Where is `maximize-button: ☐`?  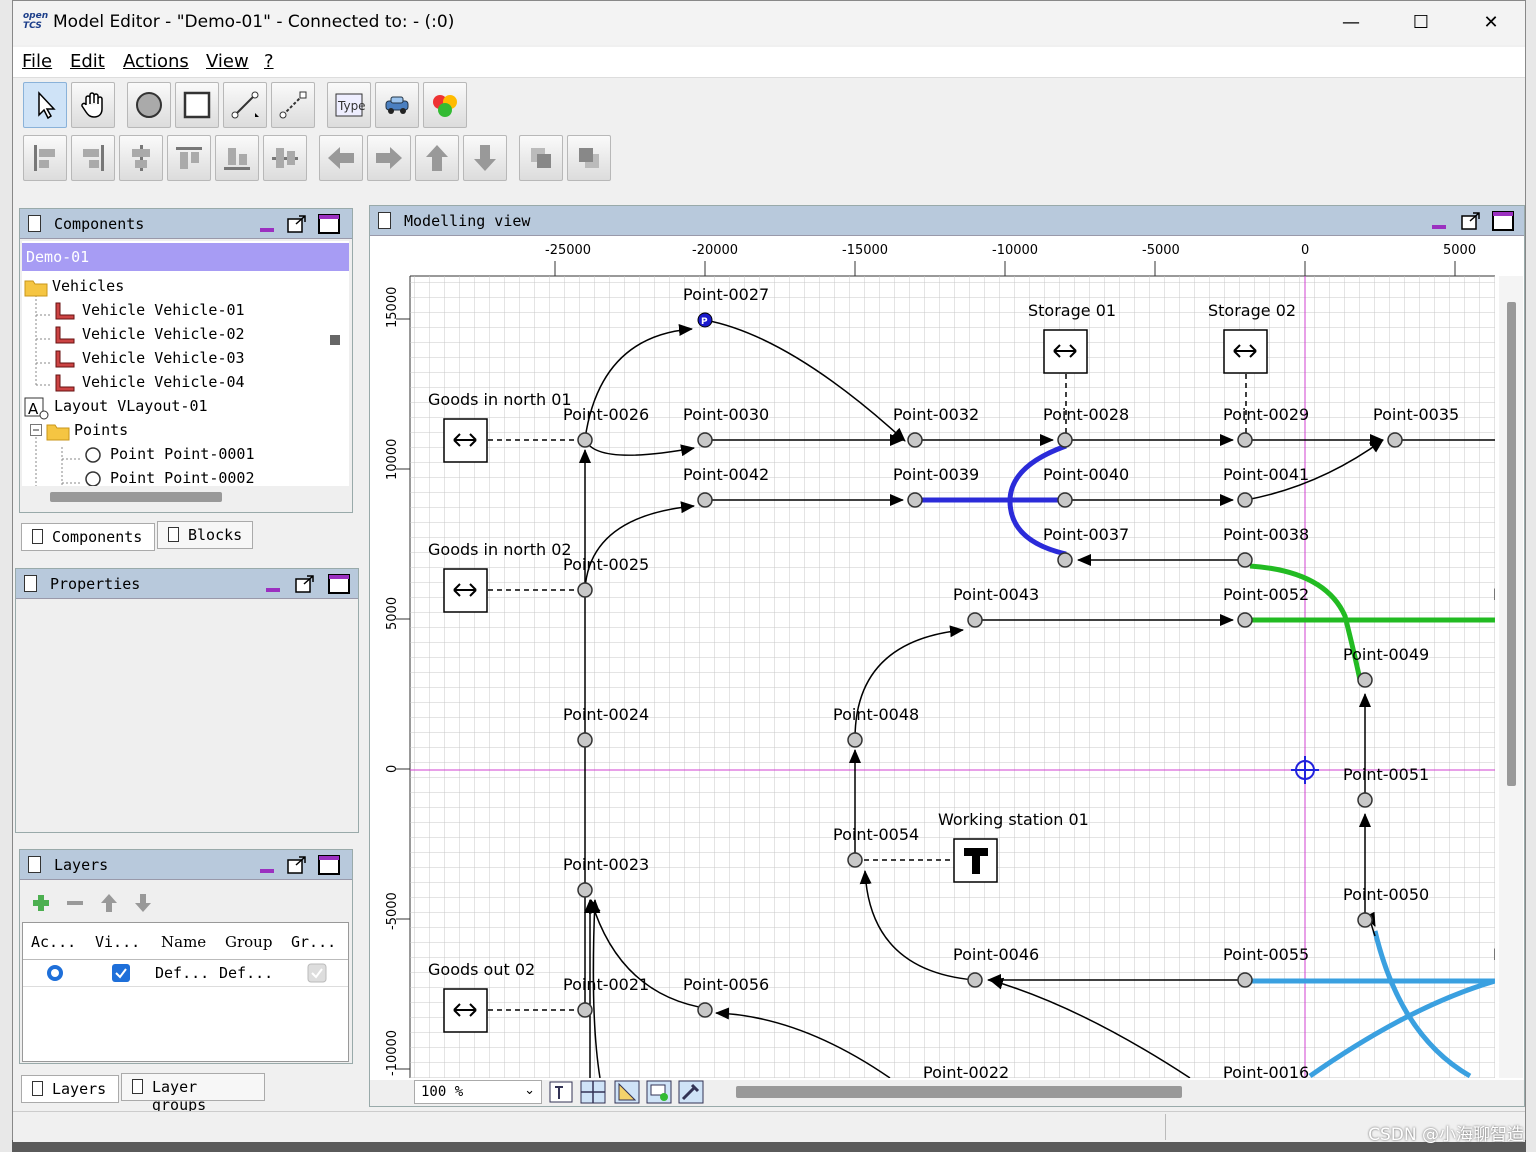 maximize-button: ☐ is located at coordinates (1421, 23).